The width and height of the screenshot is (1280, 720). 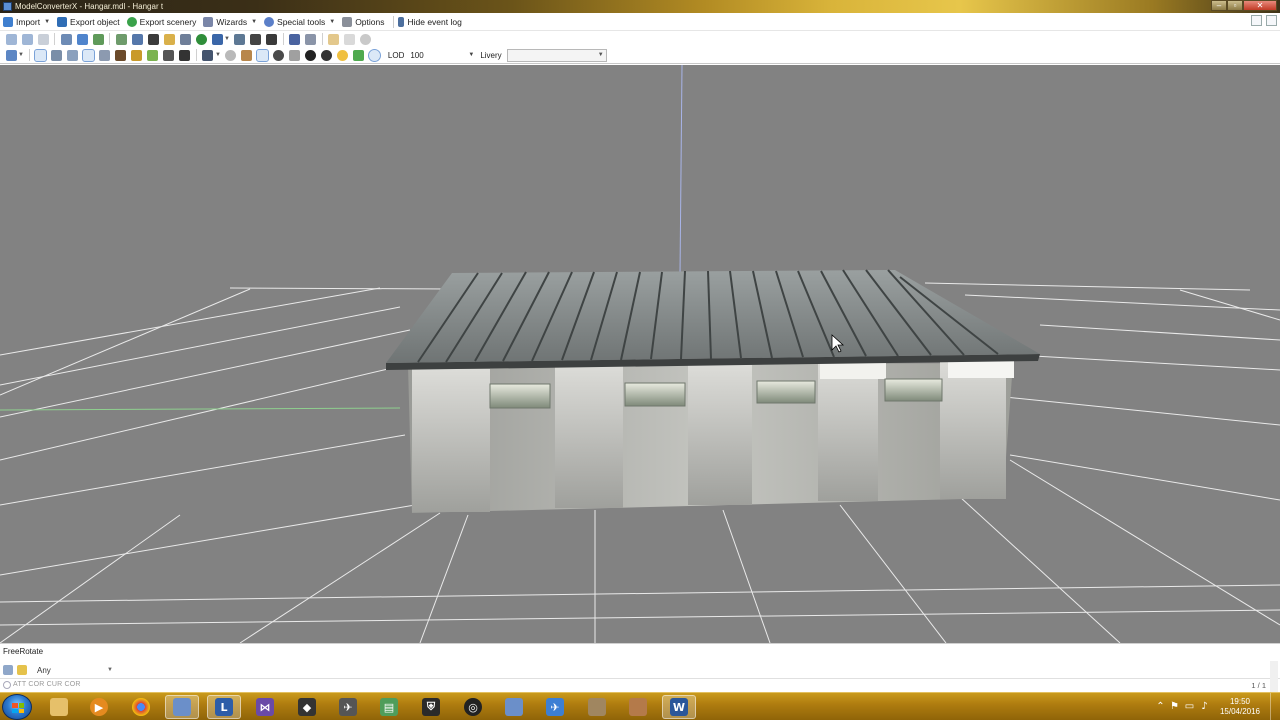 What do you see at coordinates (359, 55) in the screenshot?
I see `recycle-icon` at bounding box center [359, 55].